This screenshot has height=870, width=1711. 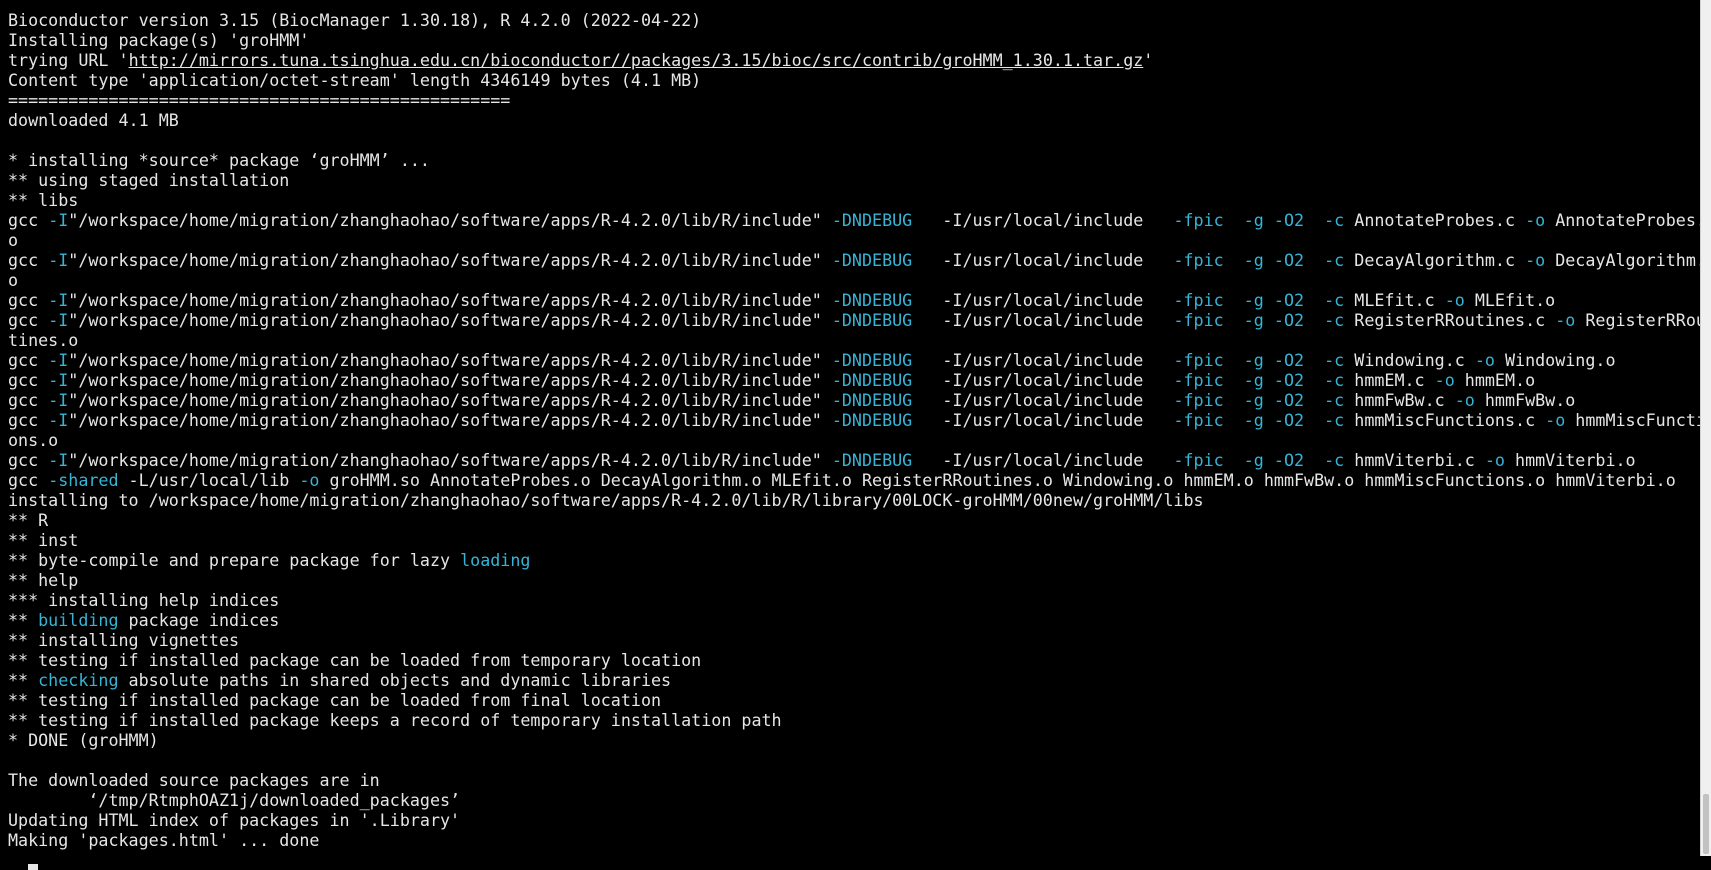 I want to click on terminal-text: tines.o, so click(x=43, y=340).